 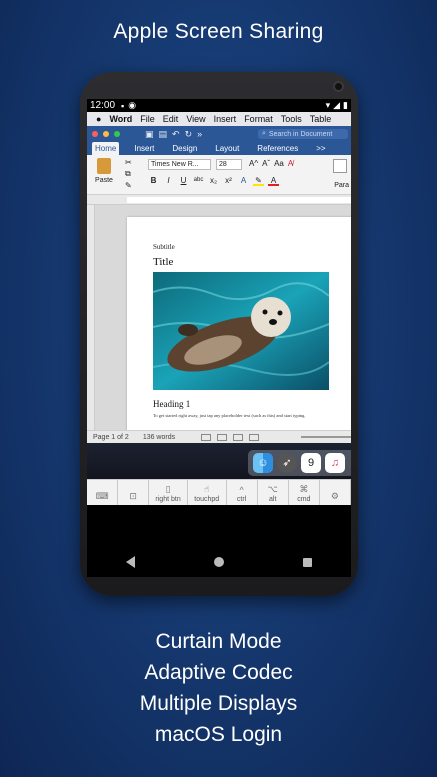 I want to click on settings-key: ⚙, so click(x=335, y=492).